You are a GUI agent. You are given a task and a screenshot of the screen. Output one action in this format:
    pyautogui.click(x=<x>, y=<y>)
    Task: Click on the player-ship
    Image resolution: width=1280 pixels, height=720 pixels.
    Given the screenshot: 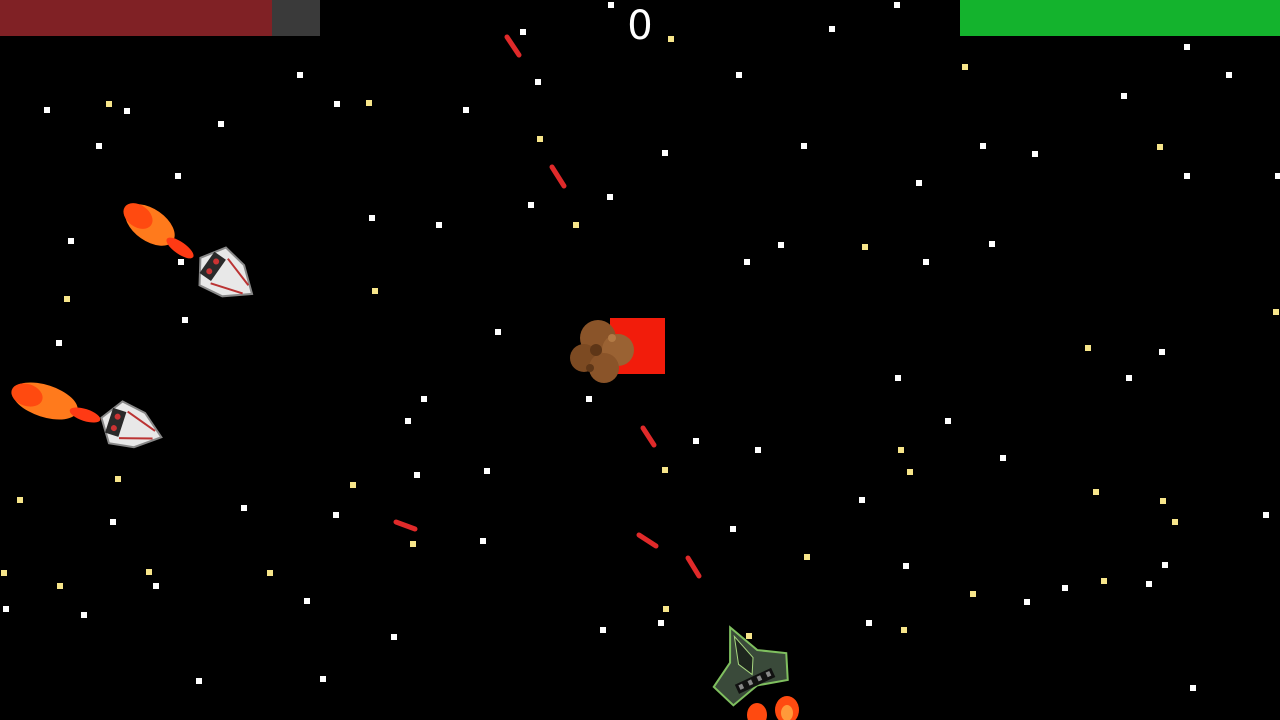 What is the action you would take?
    pyautogui.click(x=755, y=672)
    